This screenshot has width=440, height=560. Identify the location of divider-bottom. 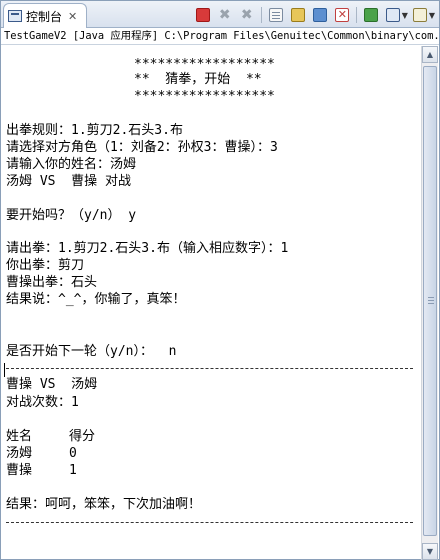
(209, 522).